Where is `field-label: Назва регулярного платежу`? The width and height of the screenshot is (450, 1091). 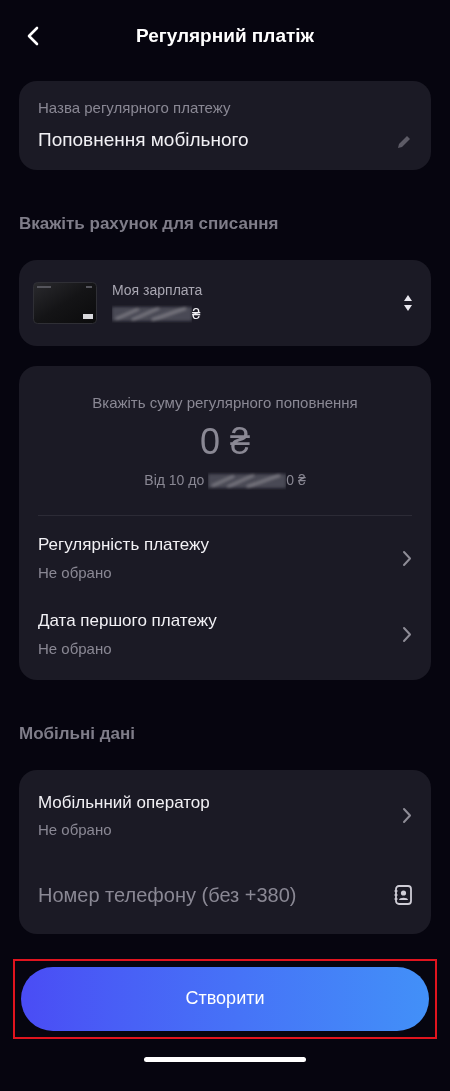
field-label: Назва регулярного платежу is located at coordinates (135, 108).